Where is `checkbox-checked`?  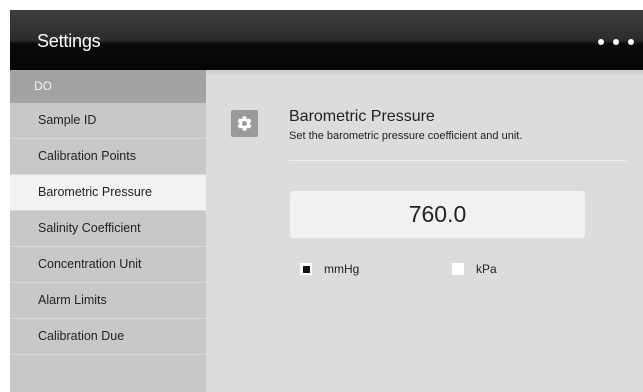 checkbox-checked is located at coordinates (306, 269).